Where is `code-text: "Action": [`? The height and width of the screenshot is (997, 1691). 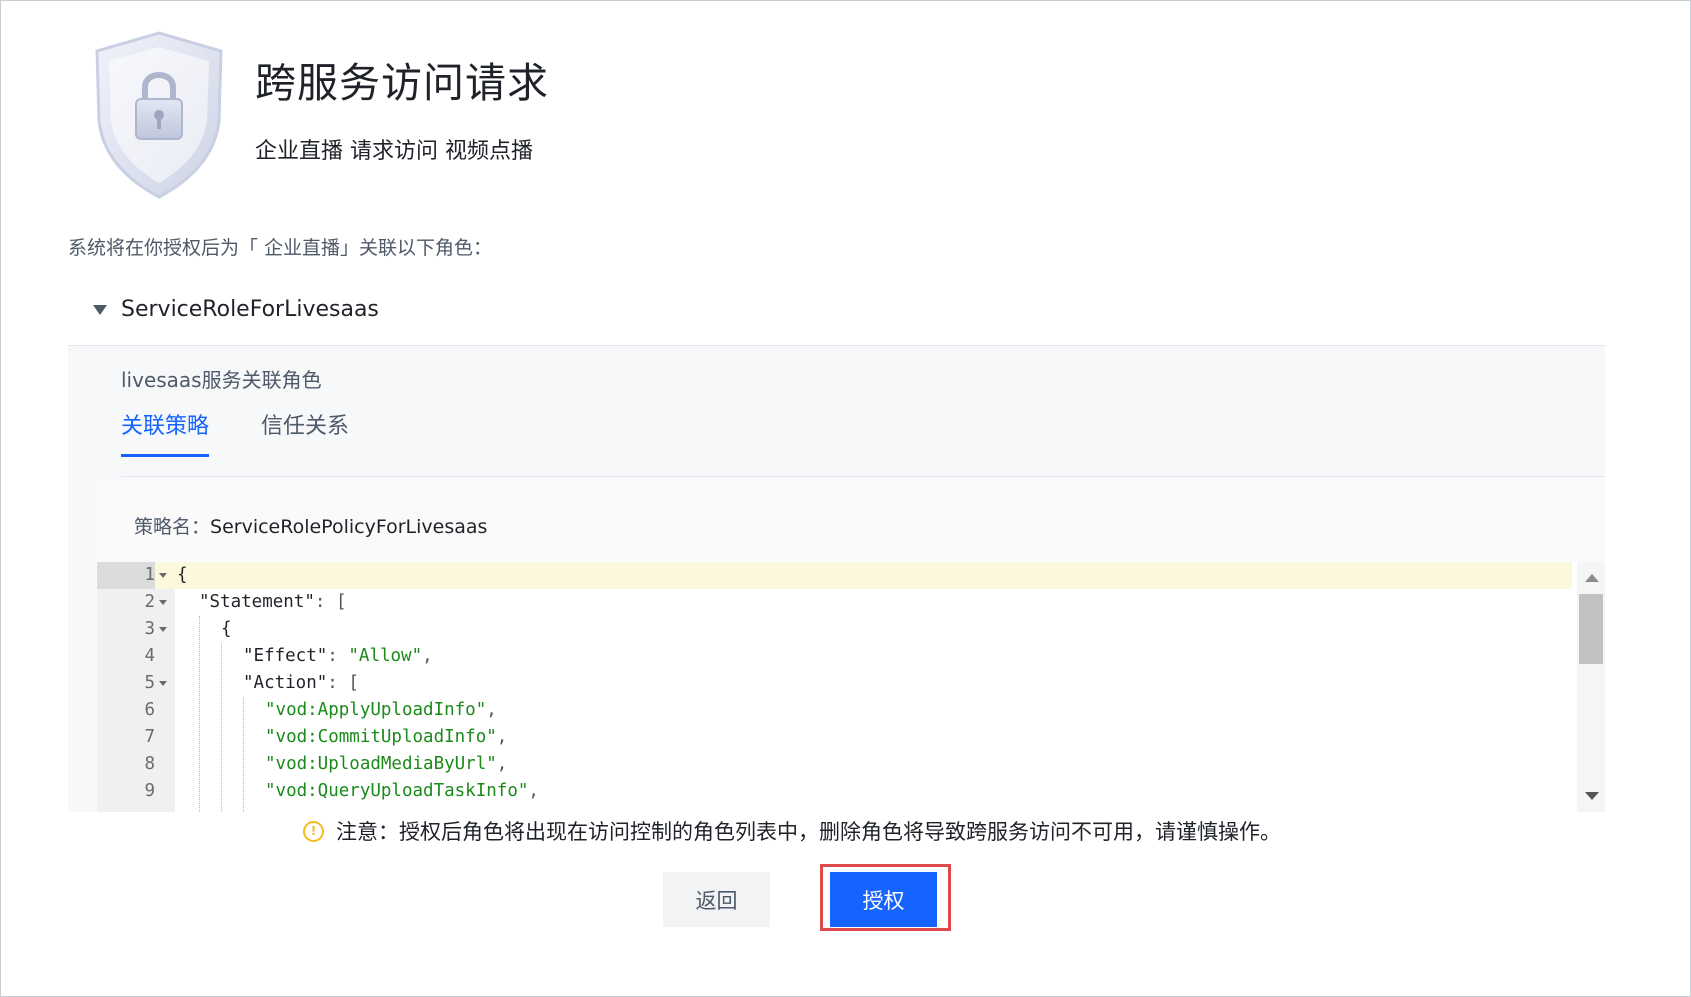
code-text: "Action": [ is located at coordinates (301, 683).